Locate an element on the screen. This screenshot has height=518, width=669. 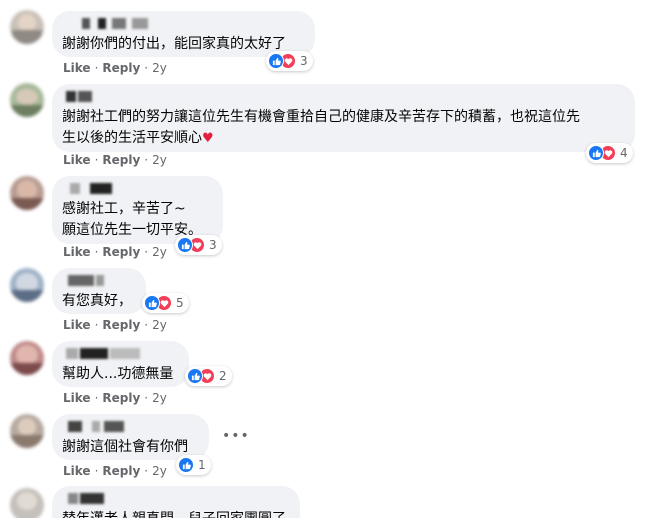
reaction-summary: 5 is located at coordinates (165, 303).